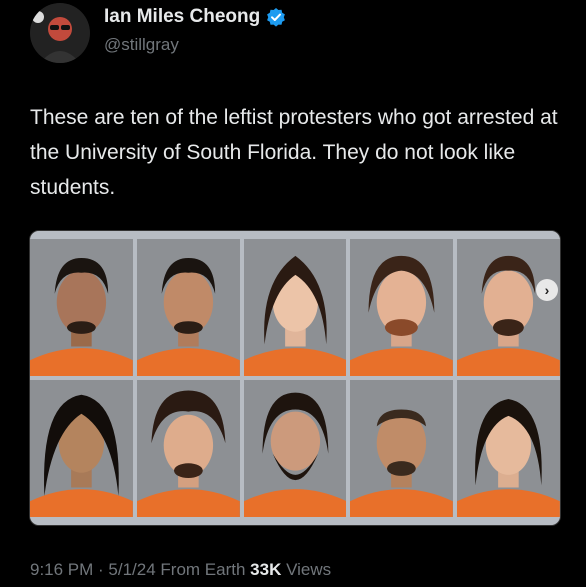 This screenshot has width=586, height=587. Describe the element at coordinates (265, 569) in the screenshot. I see `views-count: 33K` at that location.